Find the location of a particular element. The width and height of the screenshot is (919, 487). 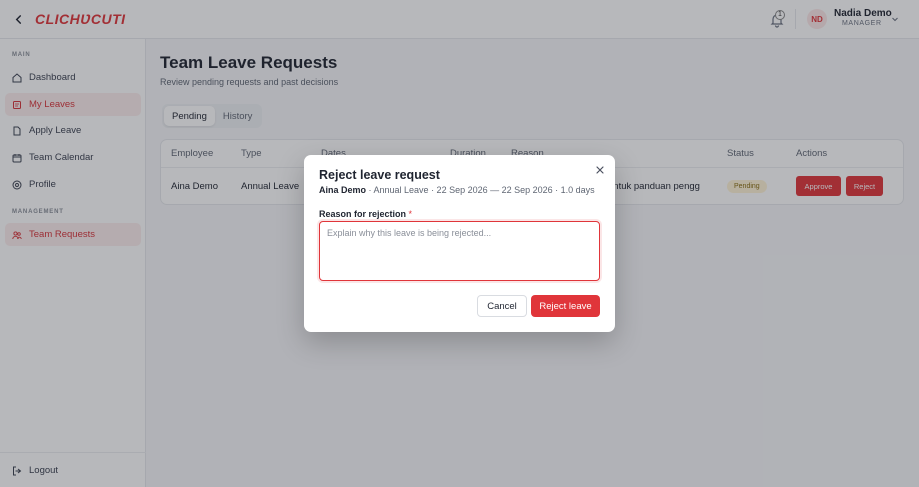

close-button is located at coordinates (600, 170).